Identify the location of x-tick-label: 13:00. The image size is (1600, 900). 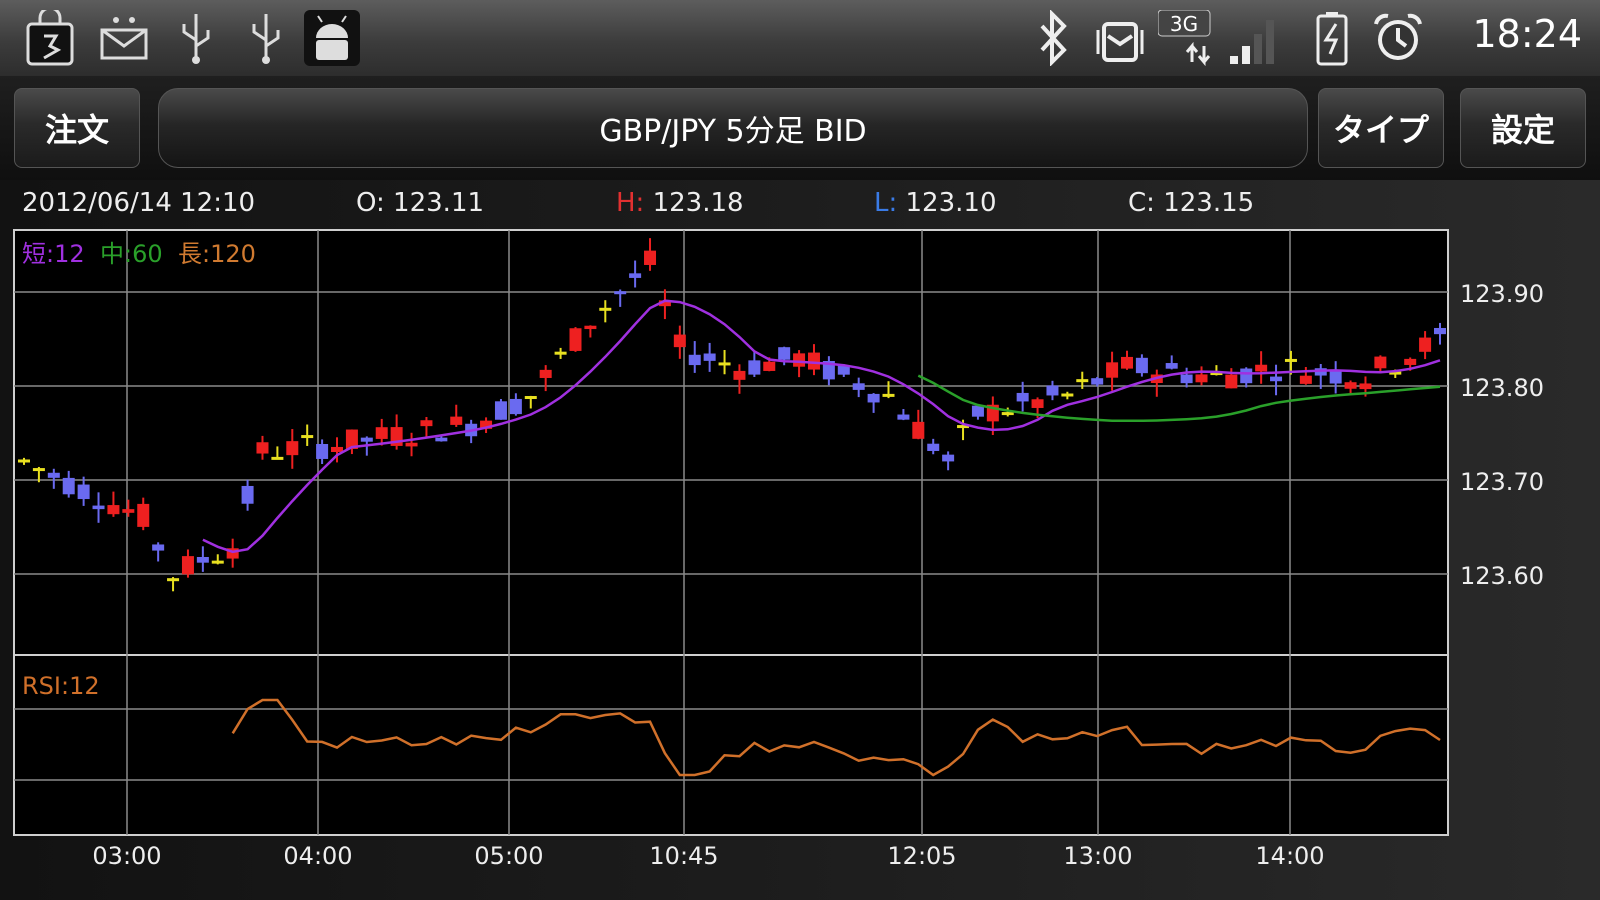
(1097, 856).